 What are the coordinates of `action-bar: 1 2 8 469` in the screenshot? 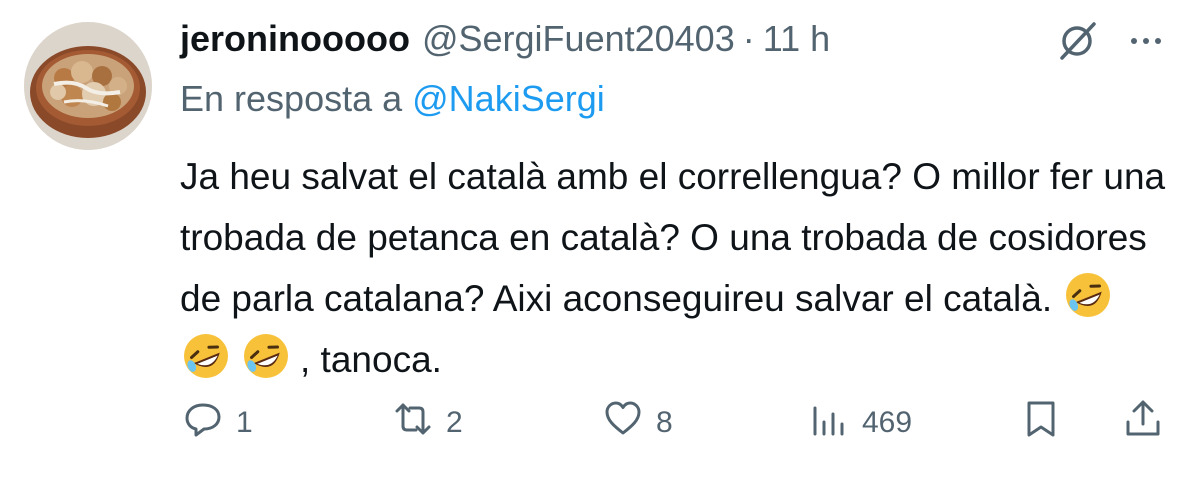 It's located at (600, 423).